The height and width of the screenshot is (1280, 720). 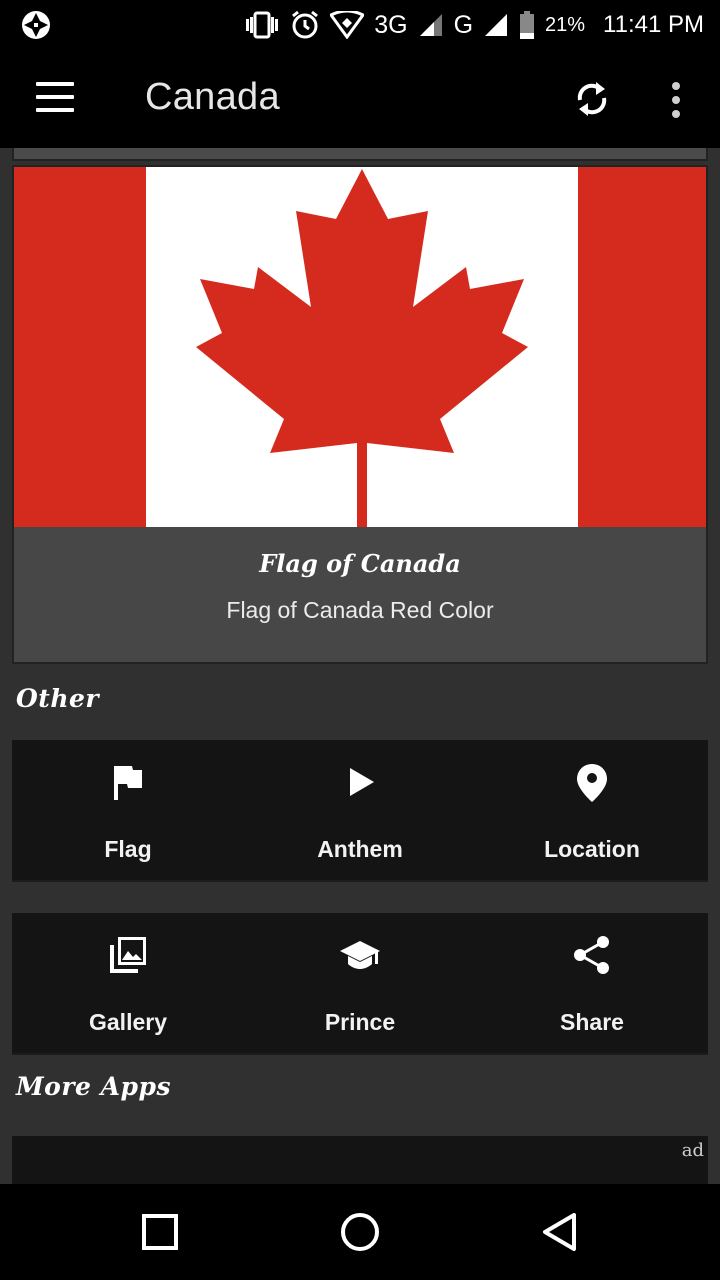 What do you see at coordinates (58, 698) in the screenshot?
I see `section-heading-other: Other` at bounding box center [58, 698].